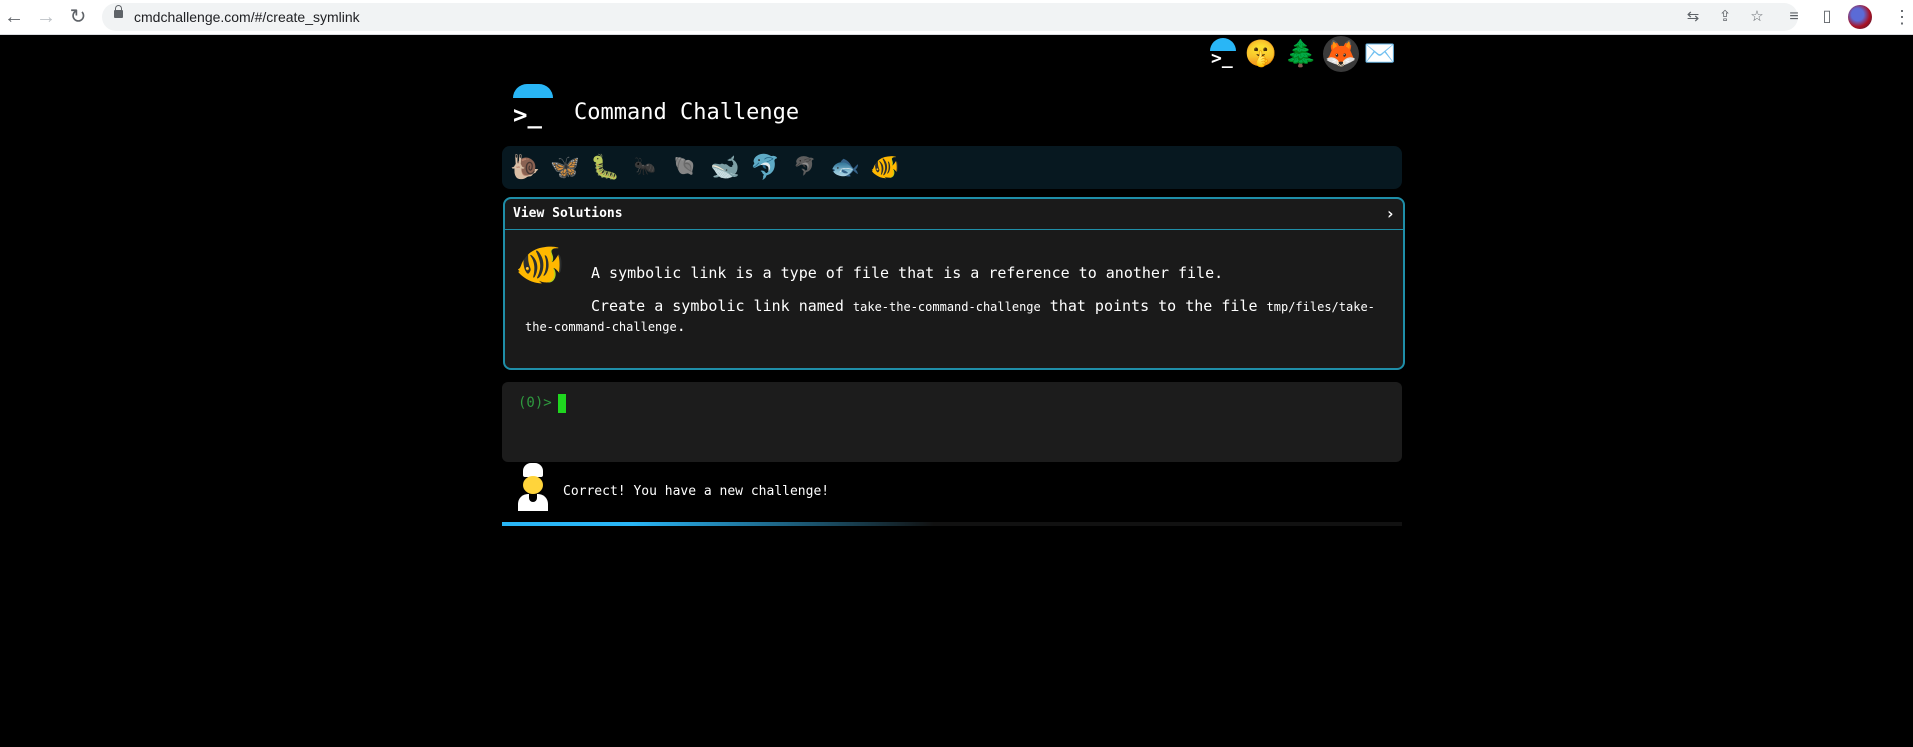  Describe the element at coordinates (1902, 17) in the screenshot. I see `more-menu-icon: ⋮` at that location.